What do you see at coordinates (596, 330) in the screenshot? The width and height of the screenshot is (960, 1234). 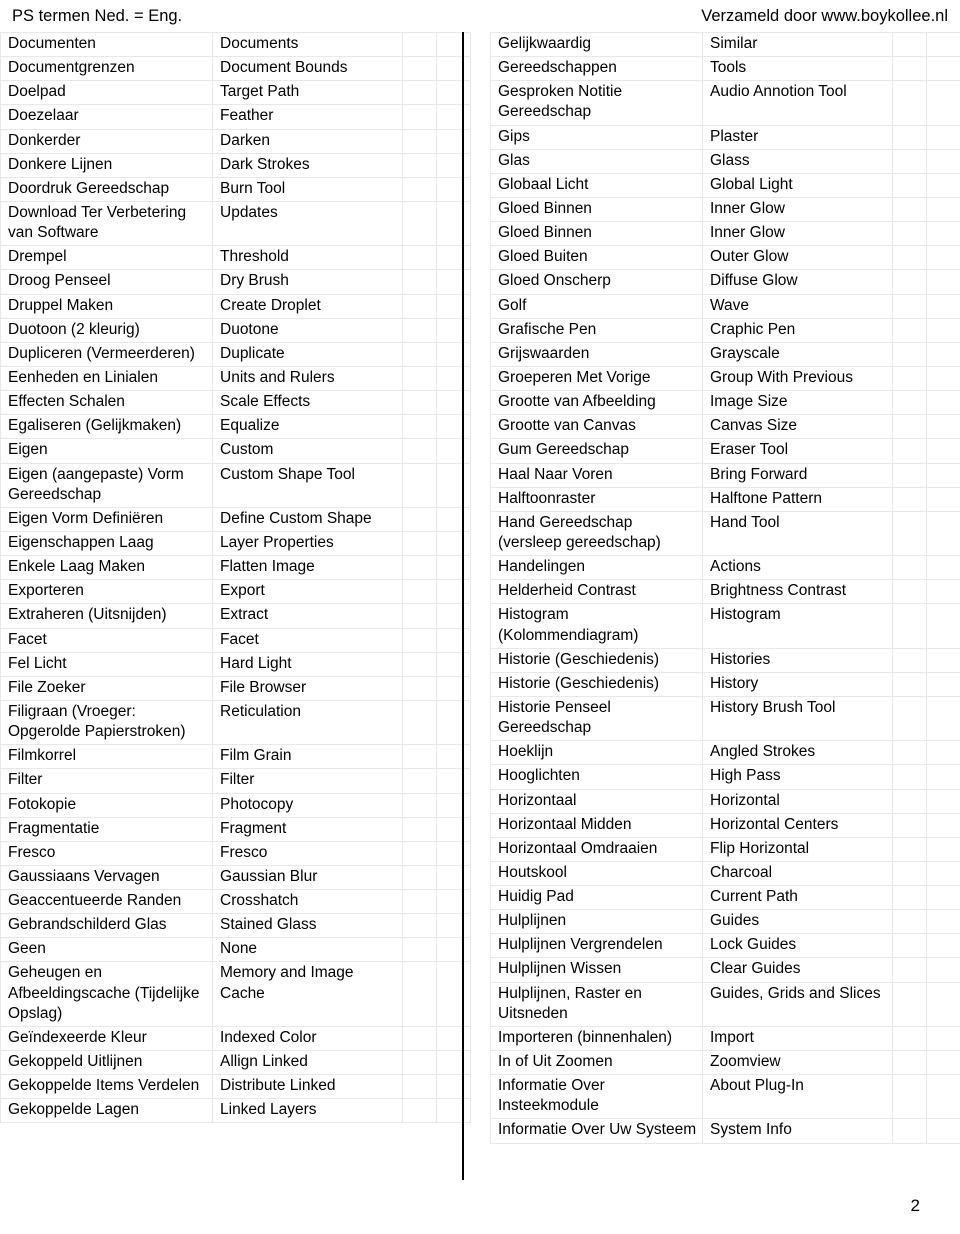 I see `glossary-term: Grafische Pen` at bounding box center [596, 330].